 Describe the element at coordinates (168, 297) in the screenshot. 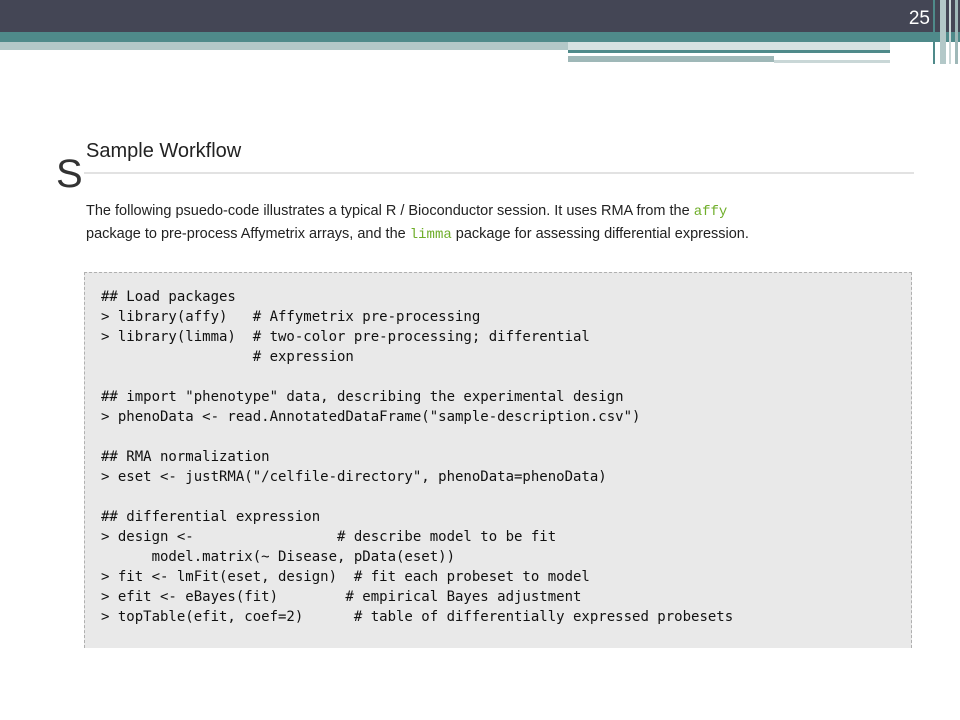

I see `code-line: ## Load packages` at that location.